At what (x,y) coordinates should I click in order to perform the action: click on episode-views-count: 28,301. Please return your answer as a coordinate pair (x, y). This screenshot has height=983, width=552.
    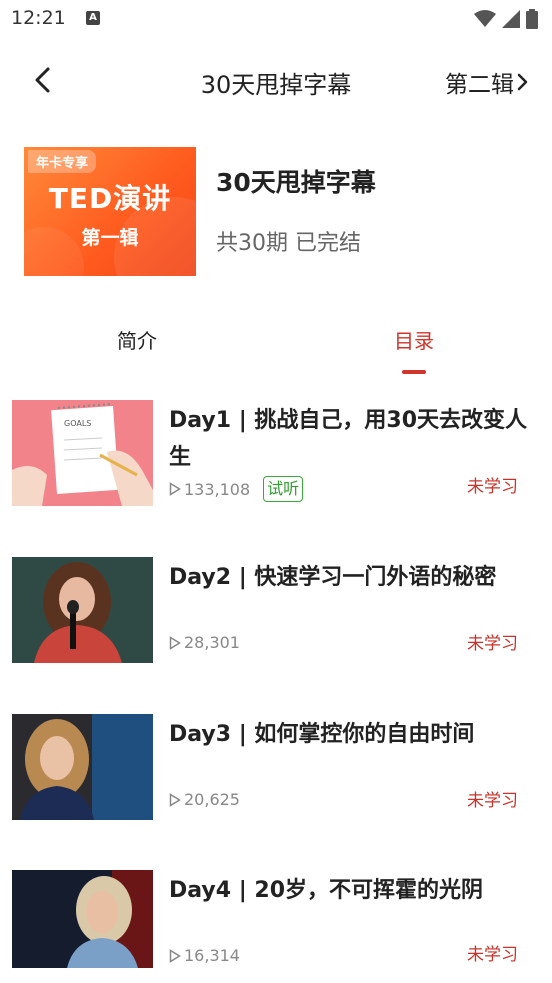
    Looking at the image, I should click on (212, 642).